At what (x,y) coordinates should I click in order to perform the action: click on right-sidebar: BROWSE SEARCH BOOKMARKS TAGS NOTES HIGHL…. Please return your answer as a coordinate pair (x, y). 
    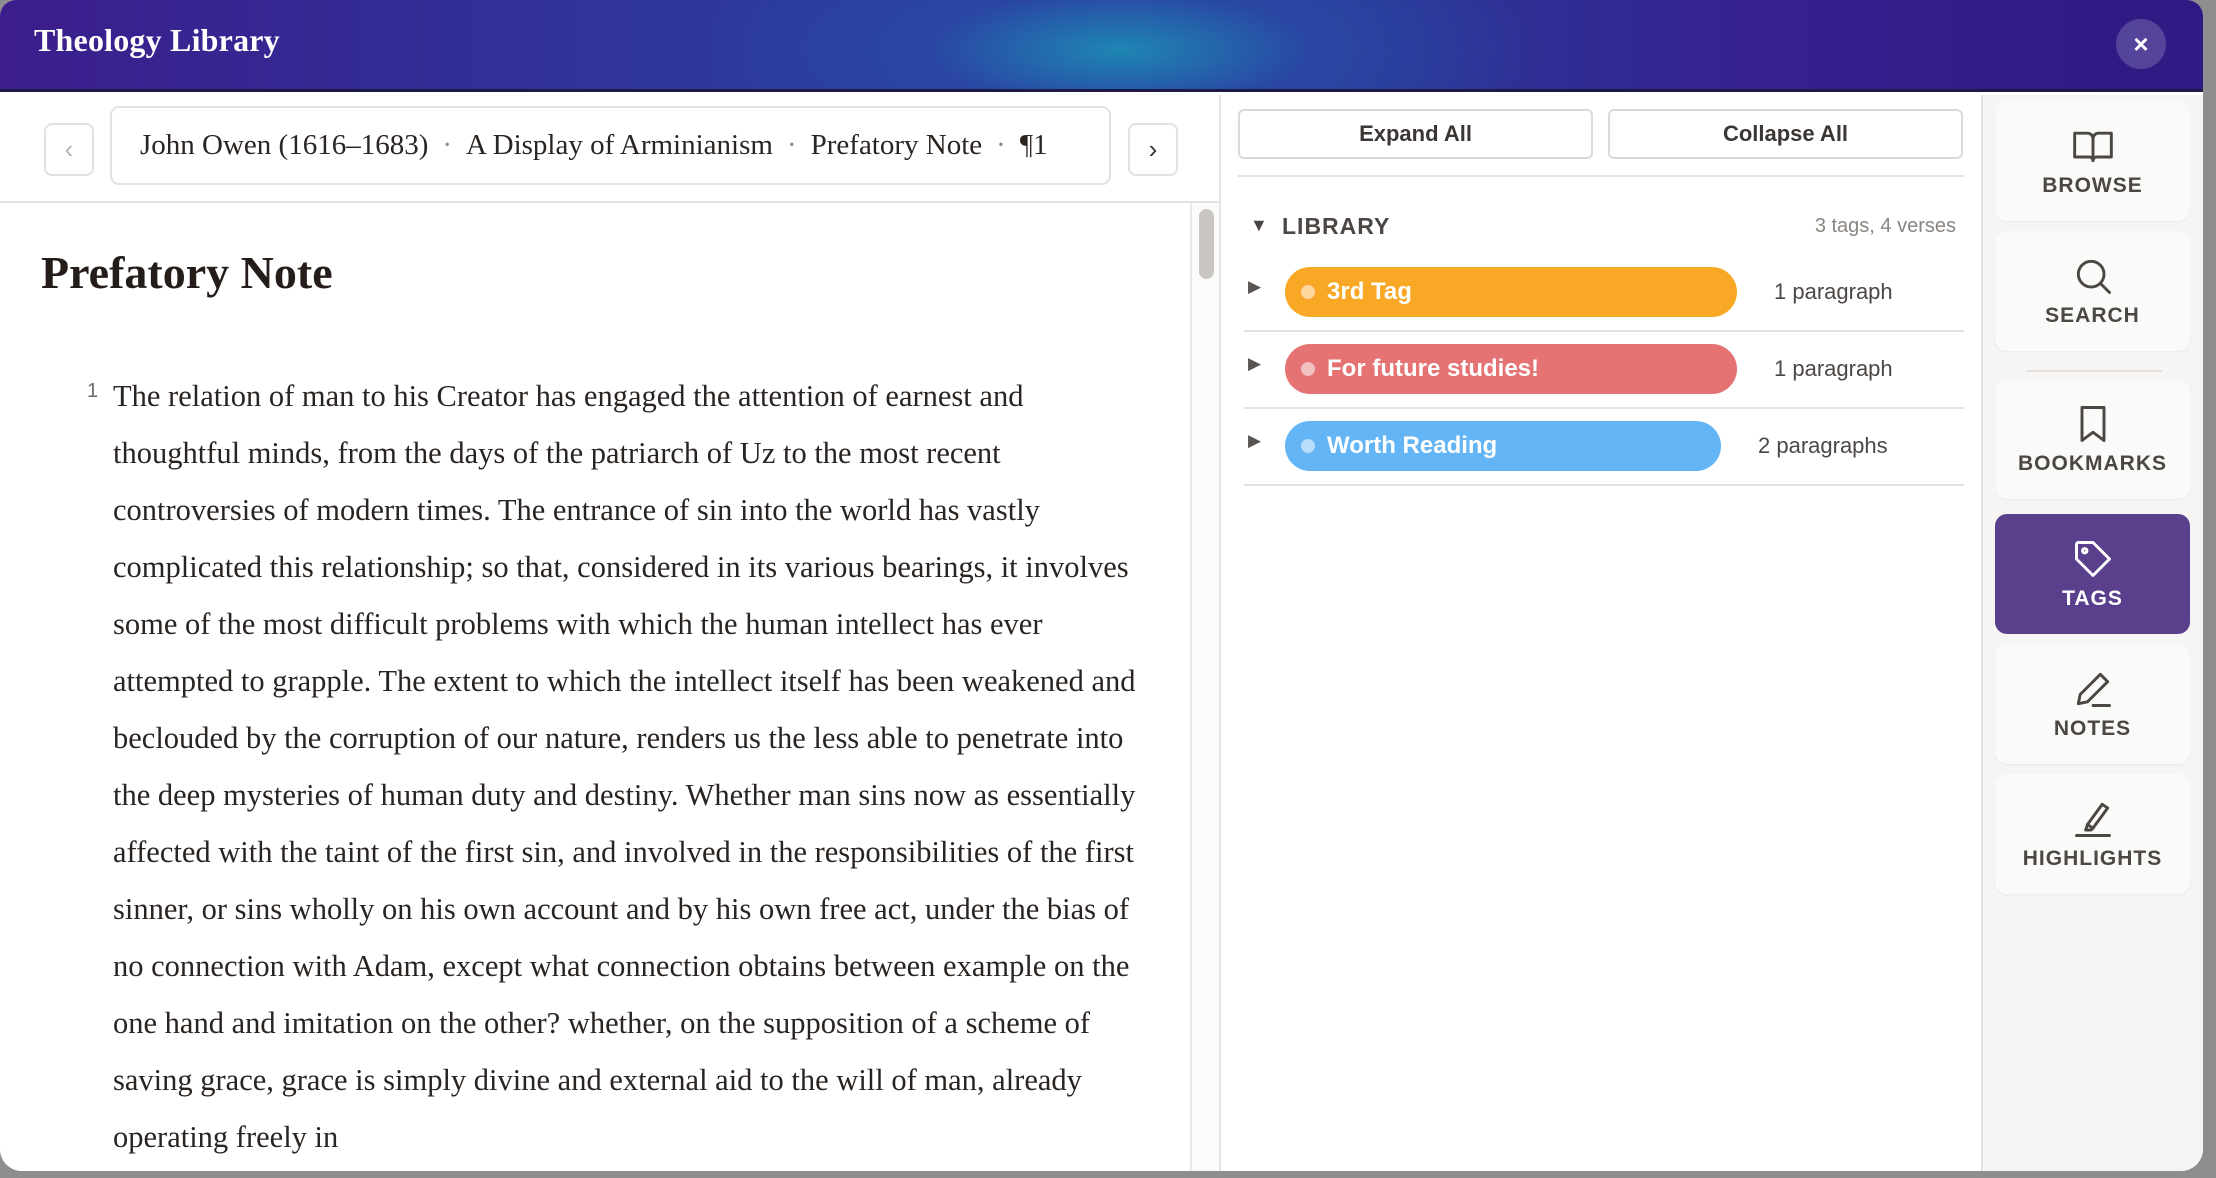
    Looking at the image, I should click on (2092, 633).